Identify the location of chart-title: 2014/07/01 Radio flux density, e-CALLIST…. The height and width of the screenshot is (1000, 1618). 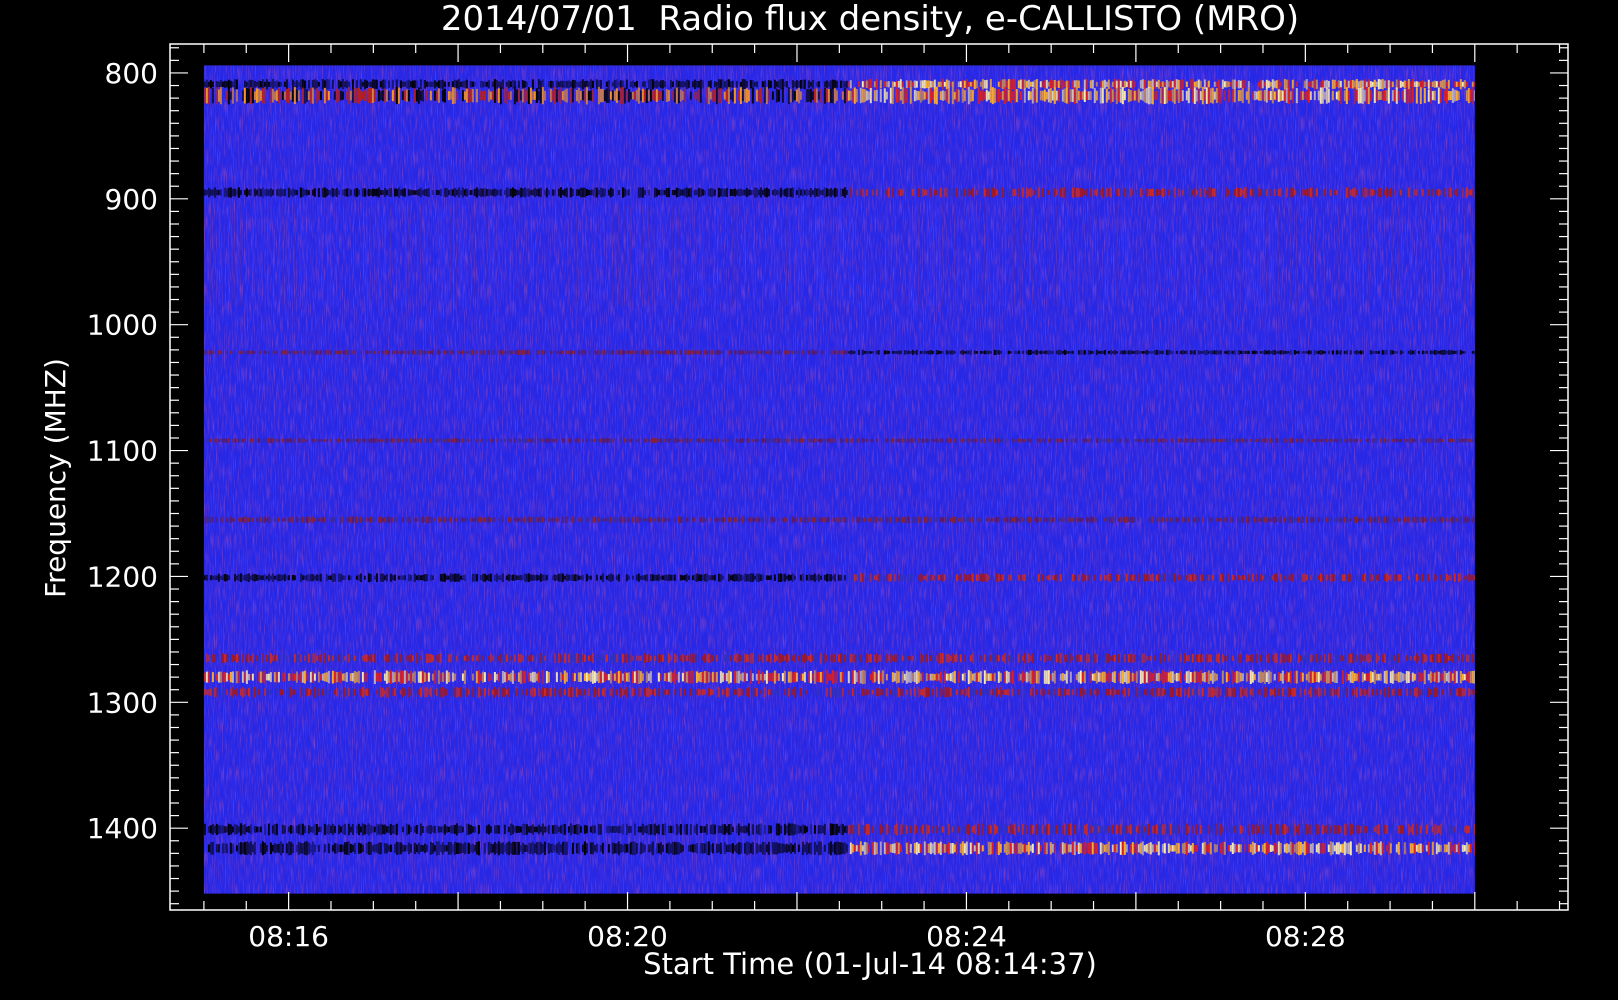
(870, 19).